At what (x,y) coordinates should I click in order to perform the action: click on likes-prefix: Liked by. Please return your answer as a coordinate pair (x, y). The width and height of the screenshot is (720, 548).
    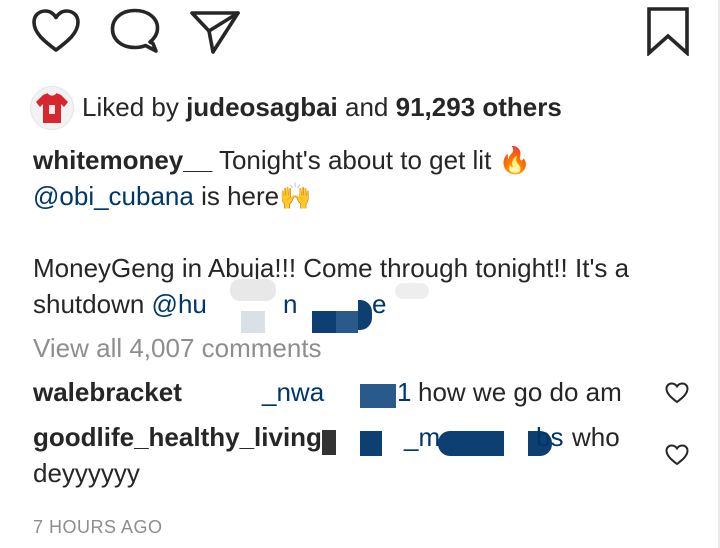
    Looking at the image, I should click on (130, 107).